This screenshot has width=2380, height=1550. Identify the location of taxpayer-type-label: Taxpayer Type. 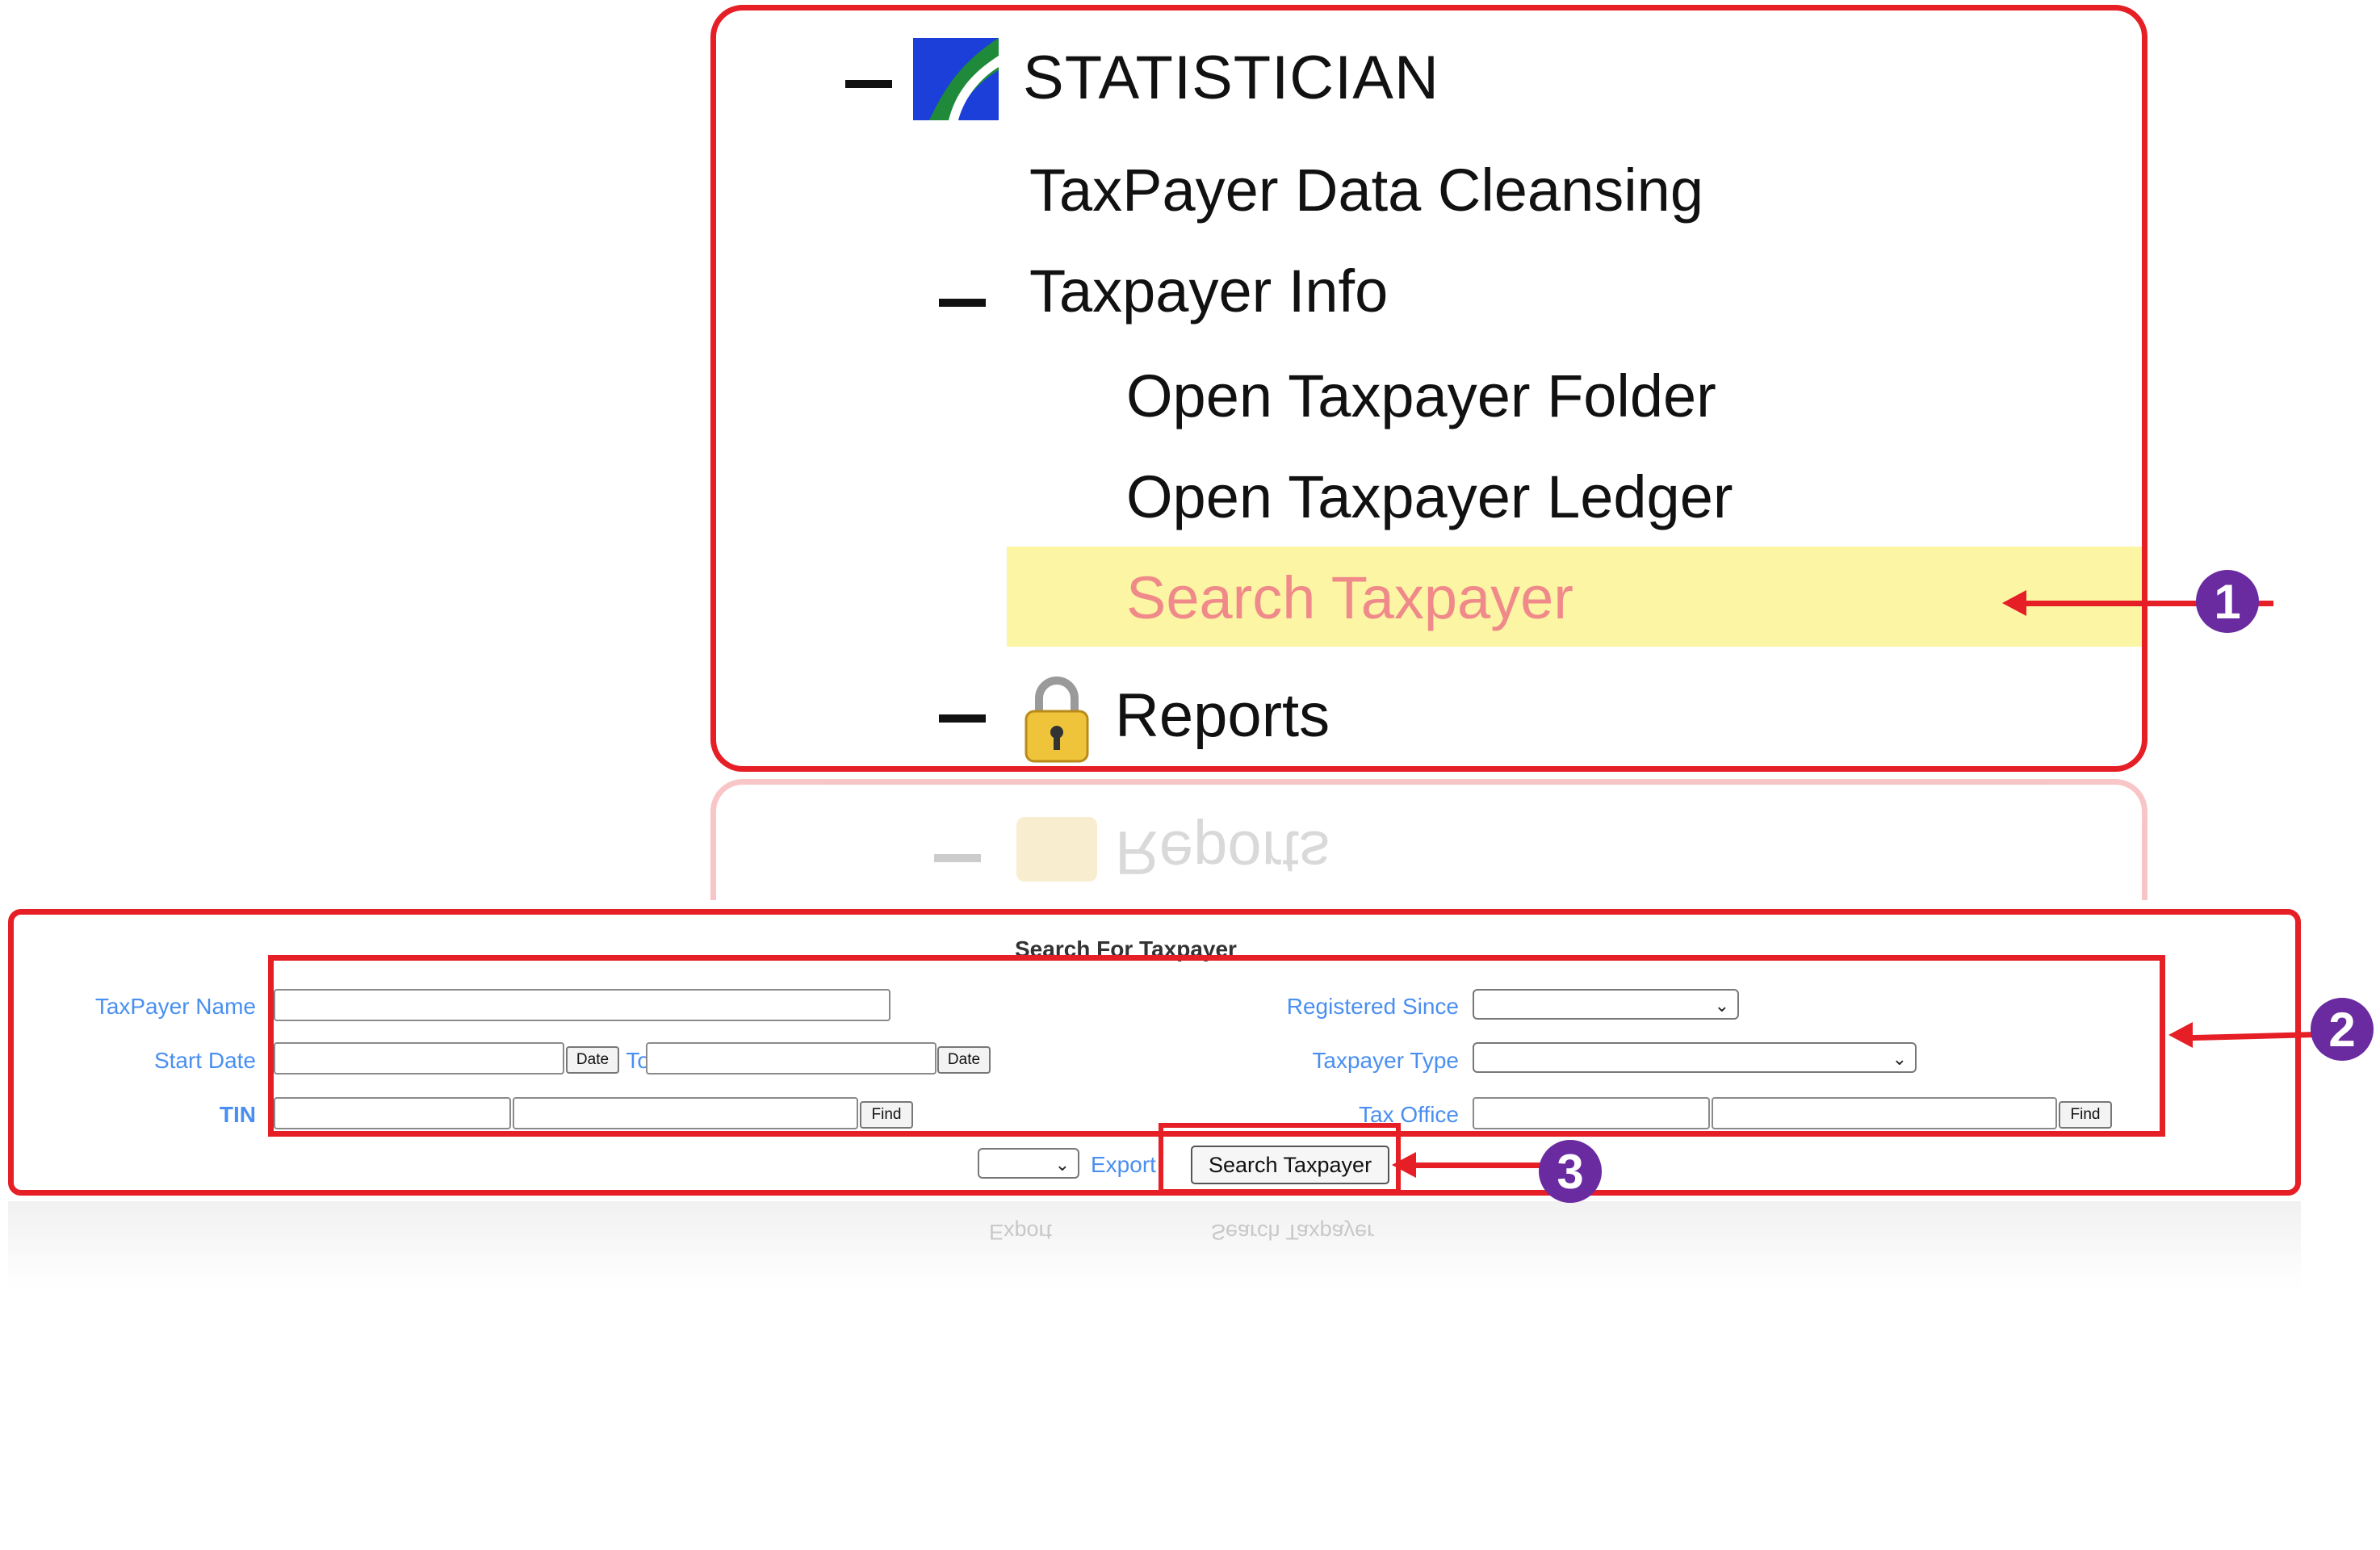
(1385, 1060).